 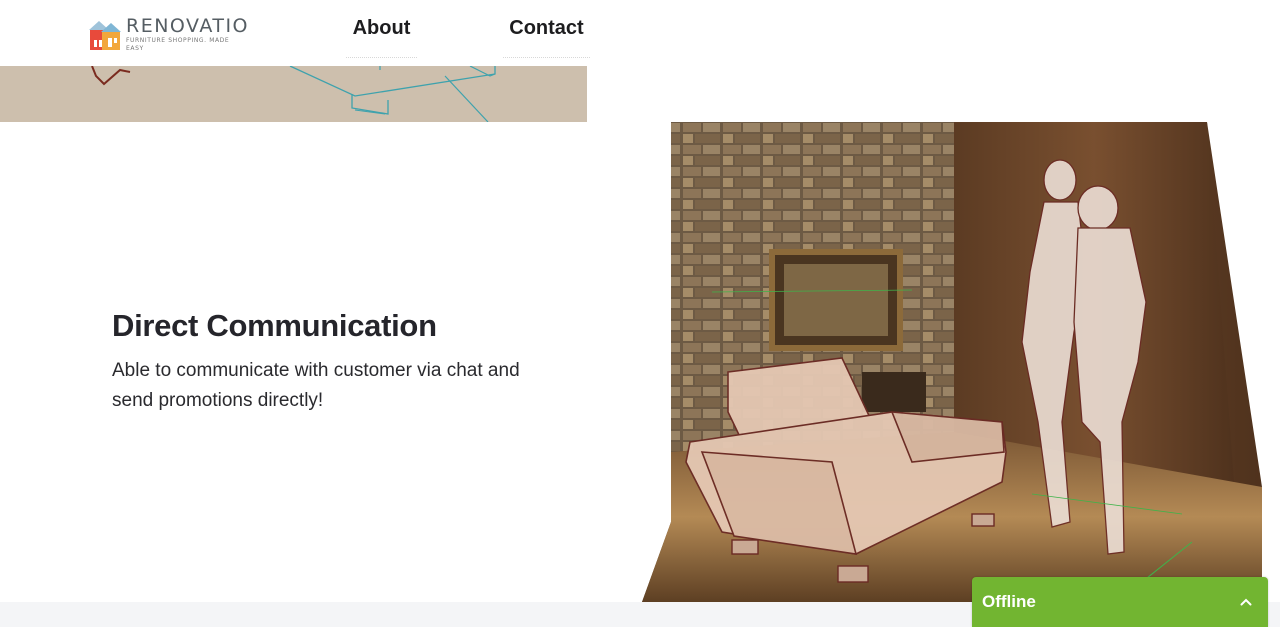 I want to click on chevron-up-icon, so click(x=1246, y=602).